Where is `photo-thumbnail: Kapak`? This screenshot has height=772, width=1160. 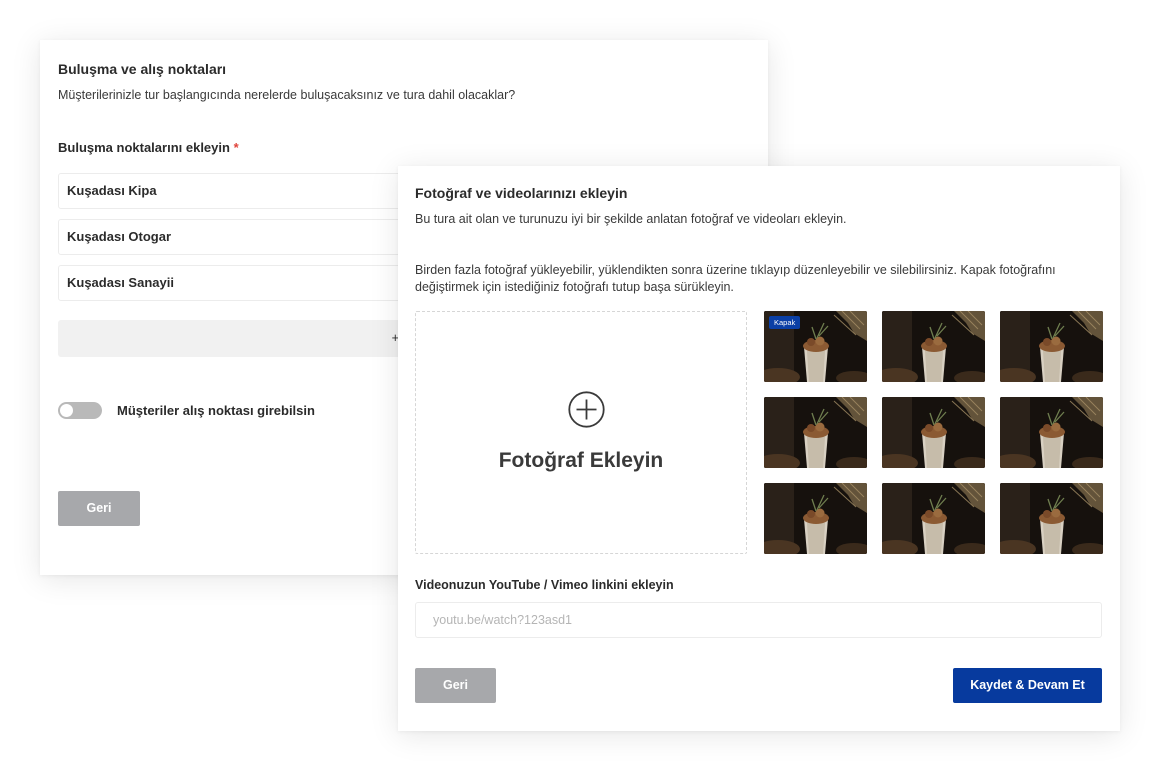
photo-thumbnail: Kapak is located at coordinates (815, 346).